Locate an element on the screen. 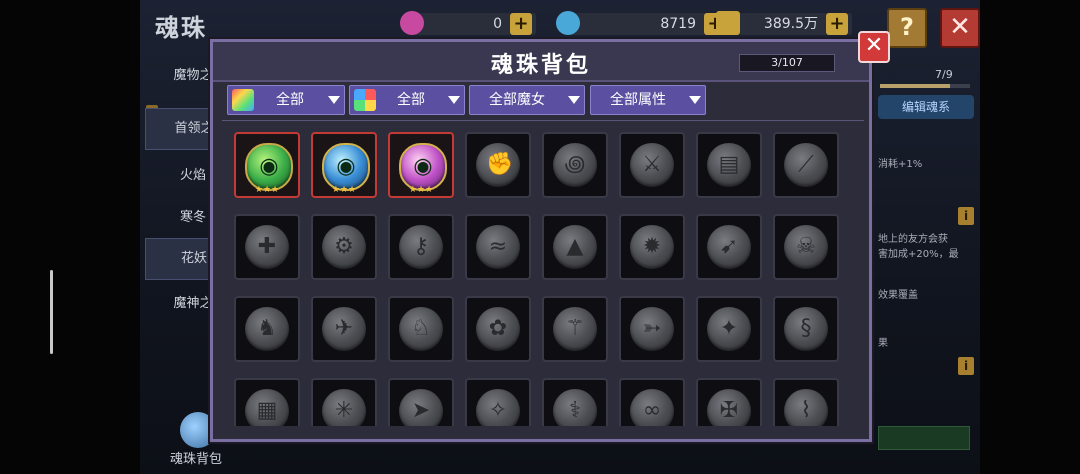 Image resolution: width=1080 pixels, height=474 pixels. fist-rune-icon: ✊ is located at coordinates (498, 165).